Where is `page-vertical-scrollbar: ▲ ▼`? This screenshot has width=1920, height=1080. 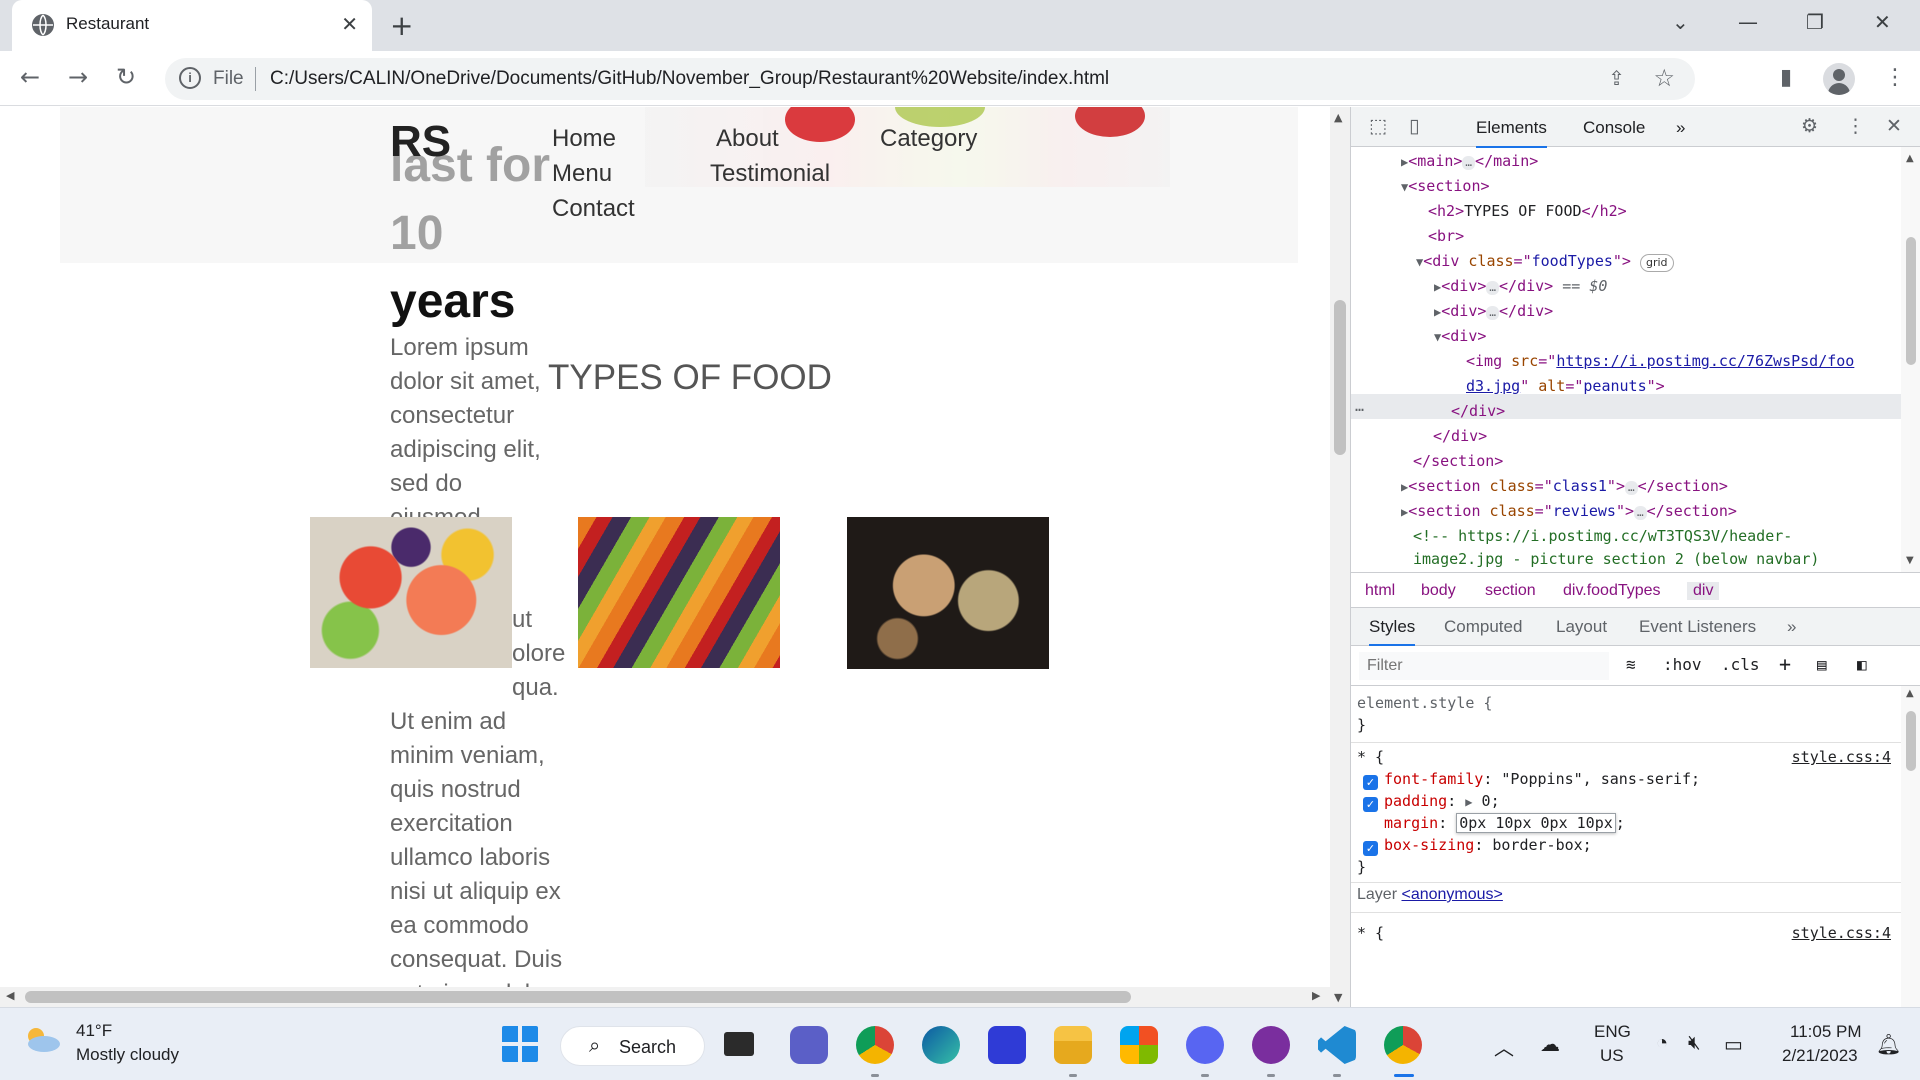 page-vertical-scrollbar: ▲ ▼ is located at coordinates (1340, 557).